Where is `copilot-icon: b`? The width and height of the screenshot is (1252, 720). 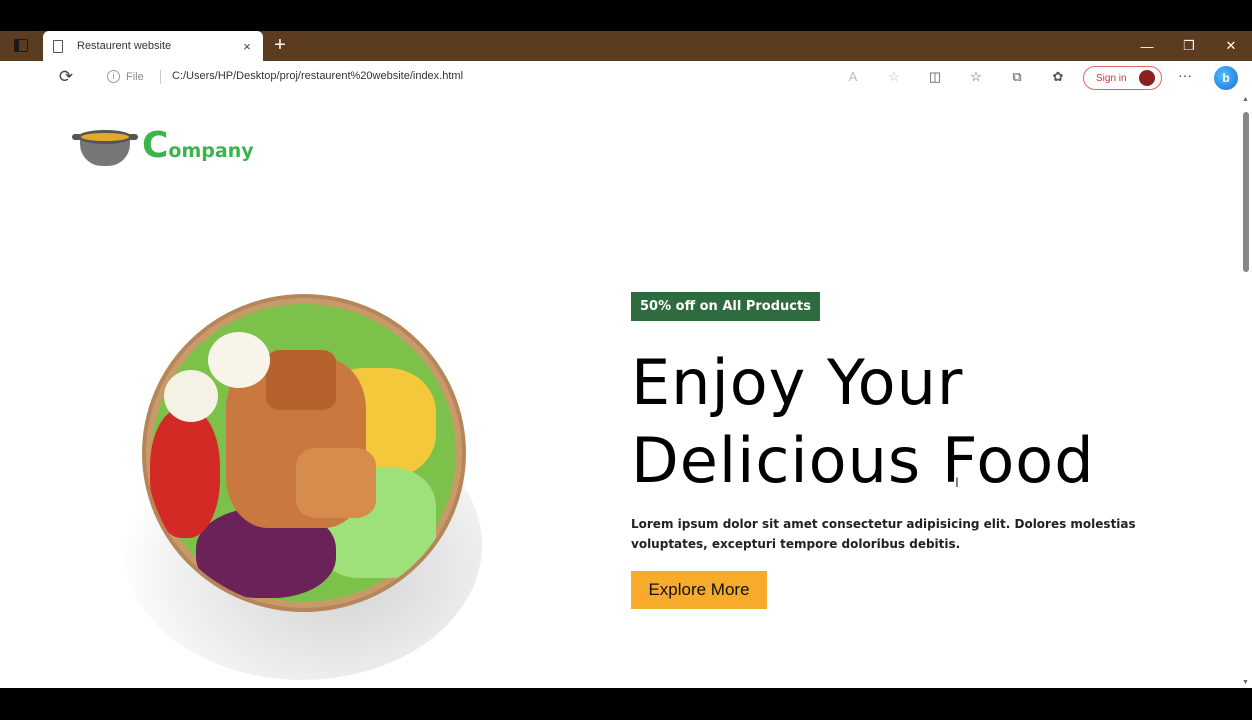
copilot-icon: b is located at coordinates (1226, 78).